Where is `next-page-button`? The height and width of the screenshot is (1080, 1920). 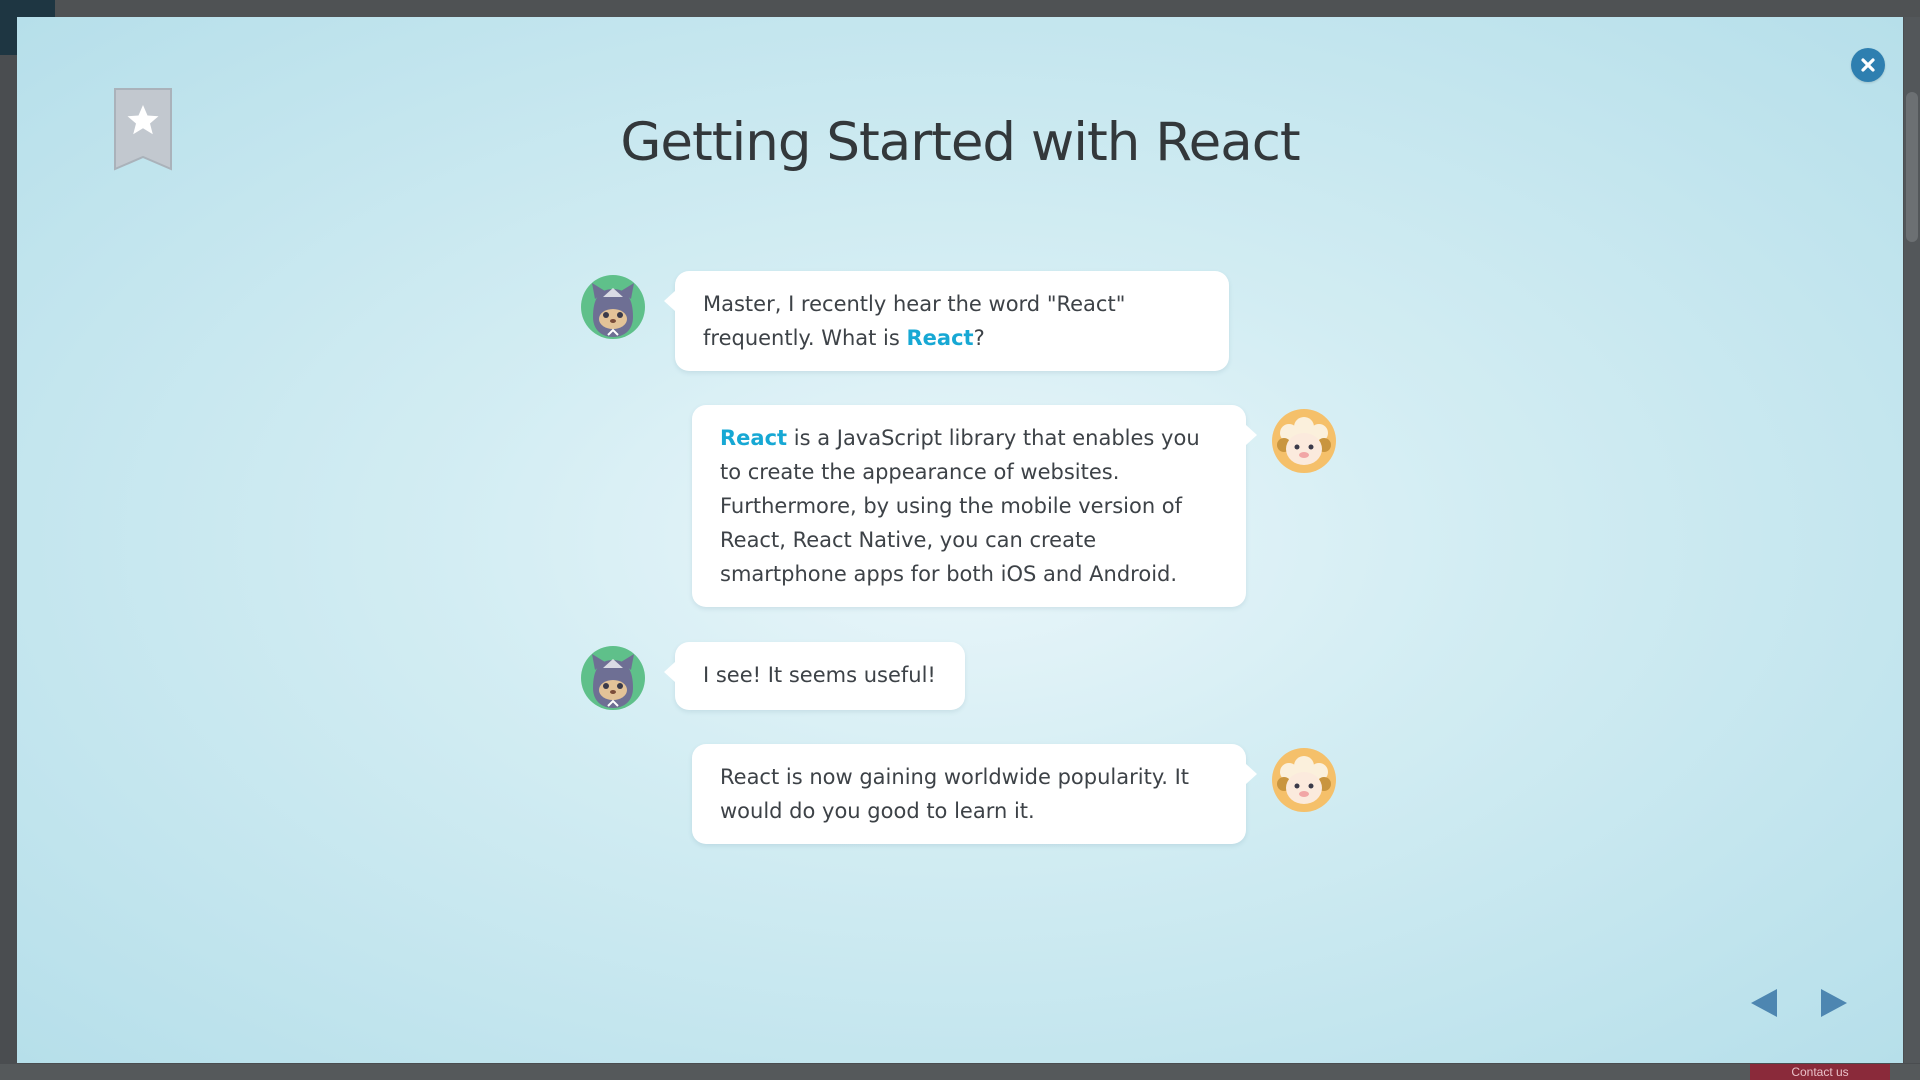
next-page-button is located at coordinates (1834, 1003).